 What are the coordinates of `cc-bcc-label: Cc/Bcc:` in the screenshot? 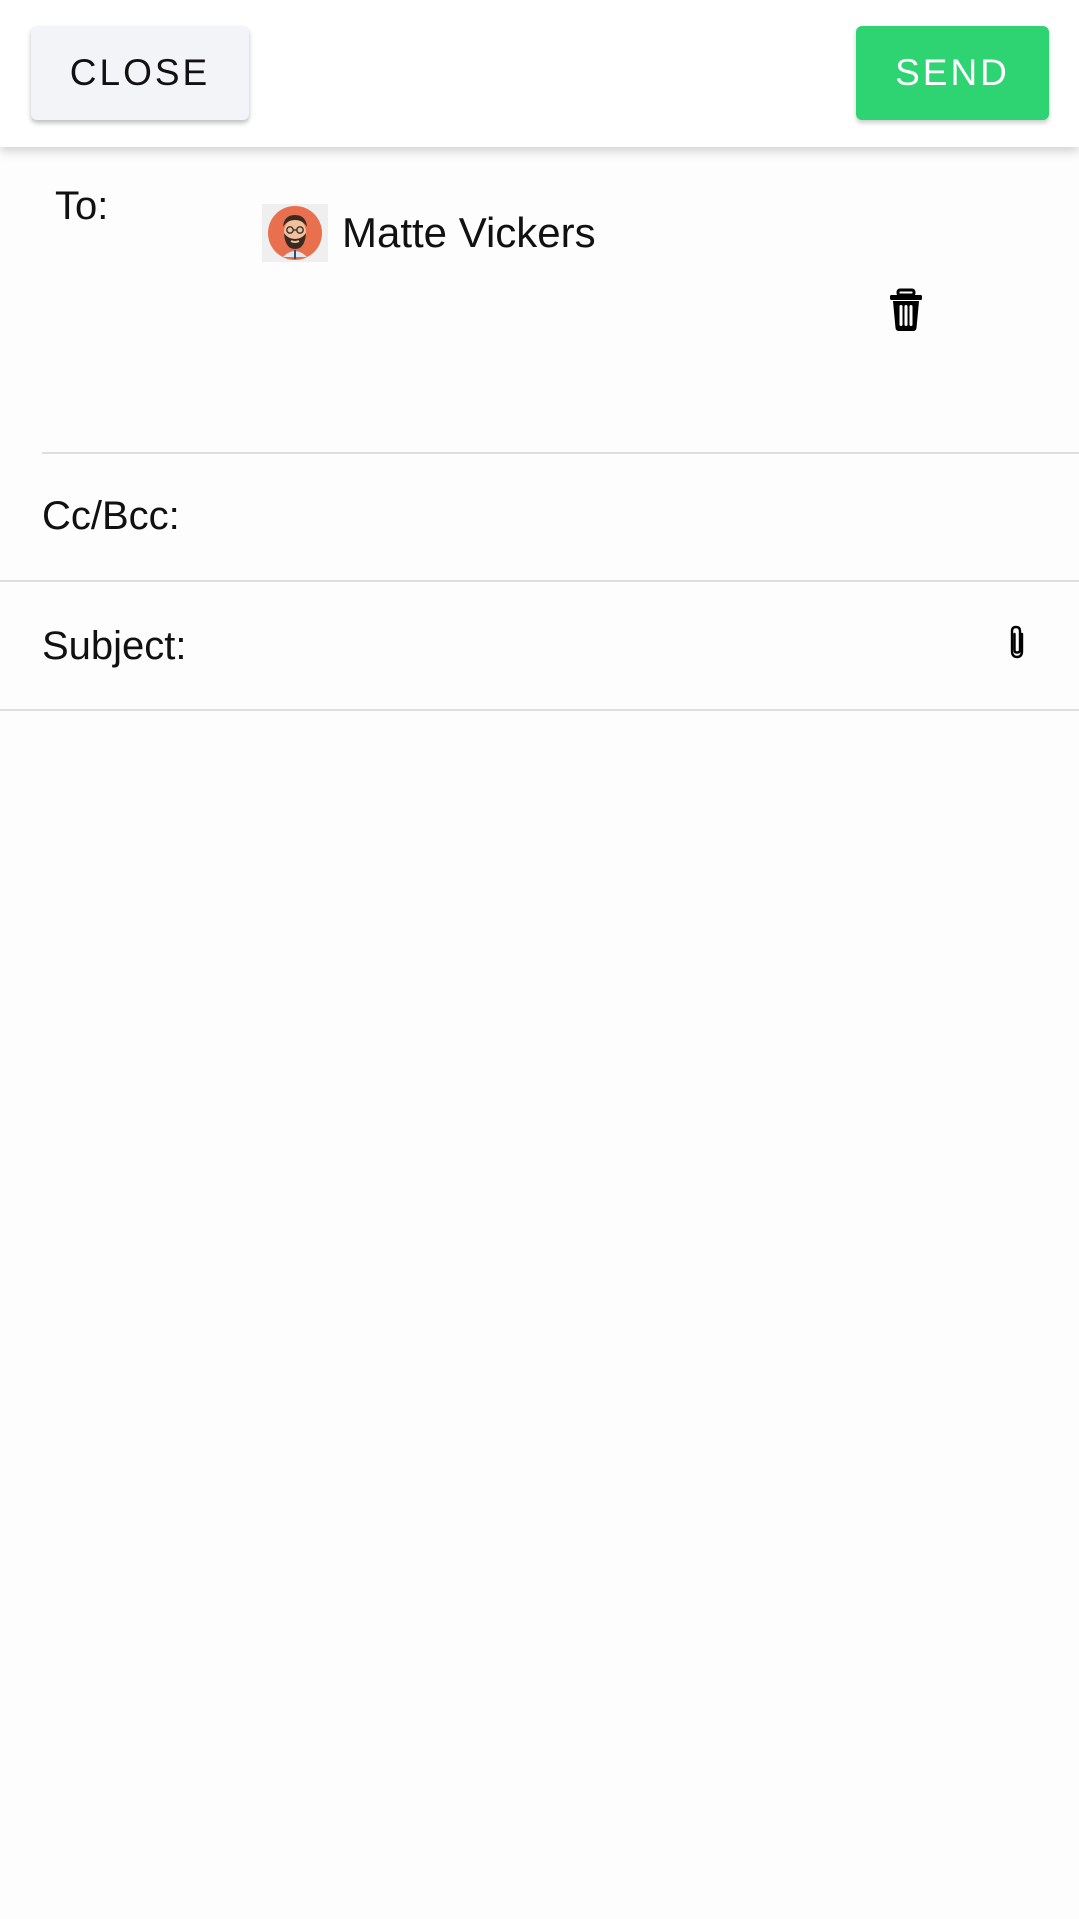 It's located at (111, 516).